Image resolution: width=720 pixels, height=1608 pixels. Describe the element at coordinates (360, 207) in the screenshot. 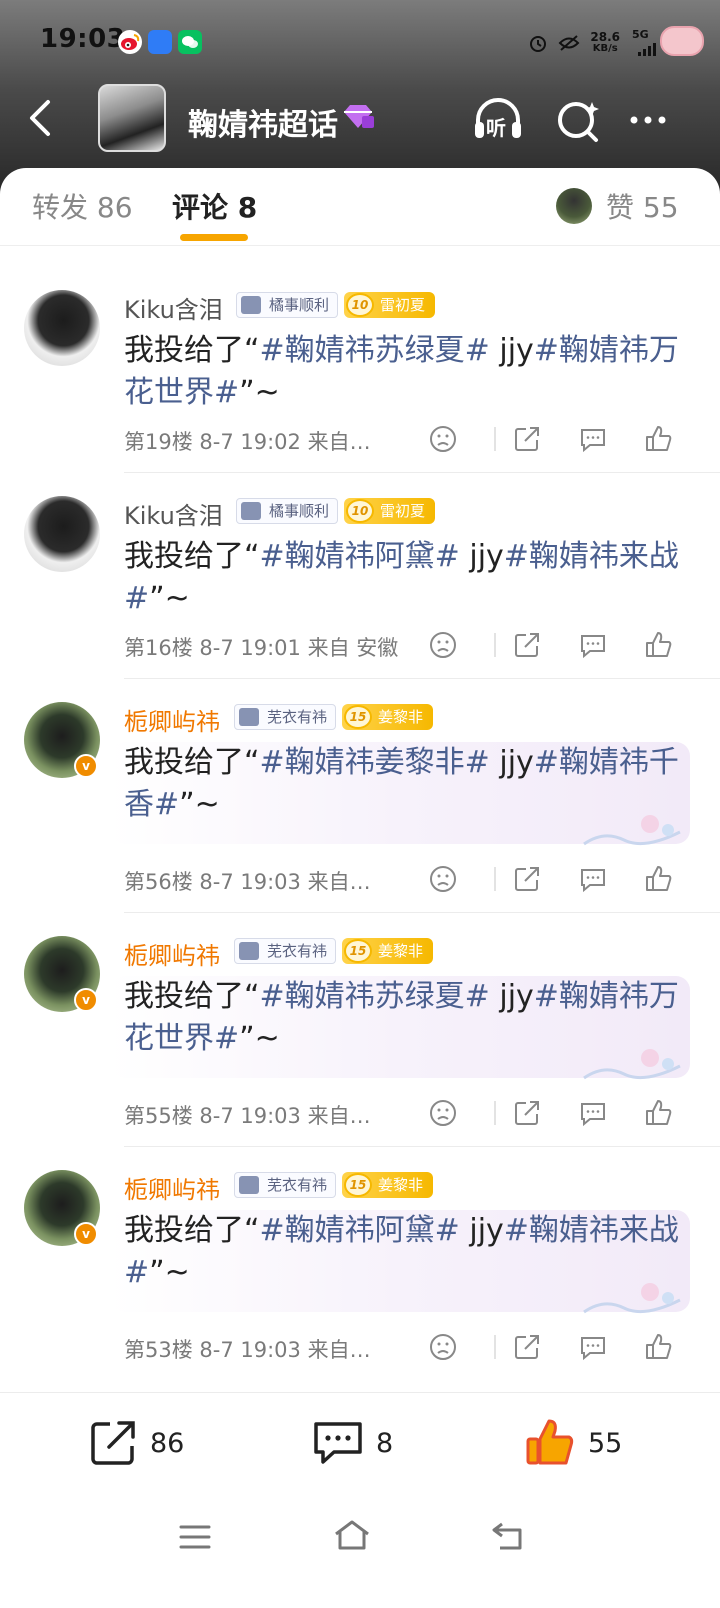

I see `tab-bar: 转发 86 评论 8 赞 55` at that location.